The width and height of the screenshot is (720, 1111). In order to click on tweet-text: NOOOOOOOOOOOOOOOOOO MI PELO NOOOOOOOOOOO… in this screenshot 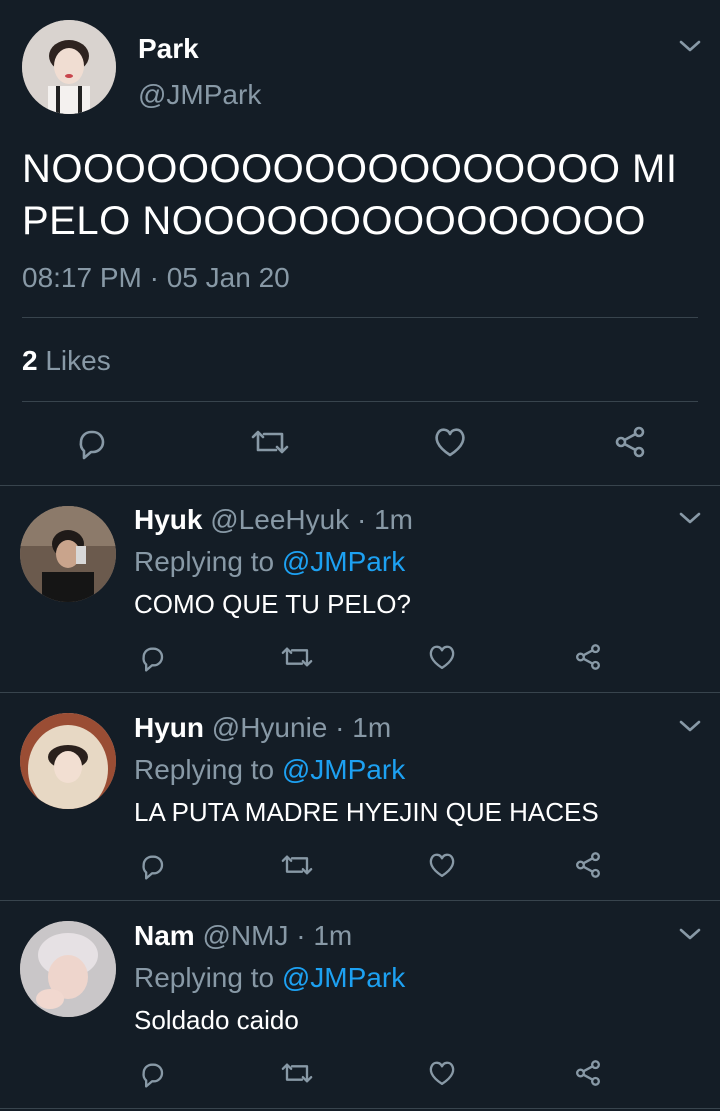, I will do `click(349, 195)`.